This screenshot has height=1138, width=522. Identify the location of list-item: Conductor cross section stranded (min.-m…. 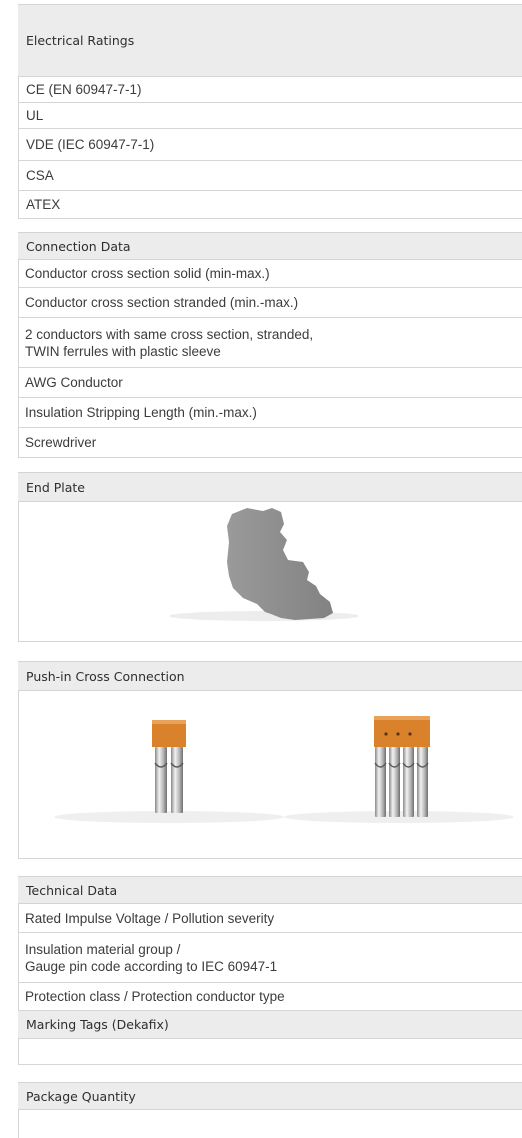
(270, 303).